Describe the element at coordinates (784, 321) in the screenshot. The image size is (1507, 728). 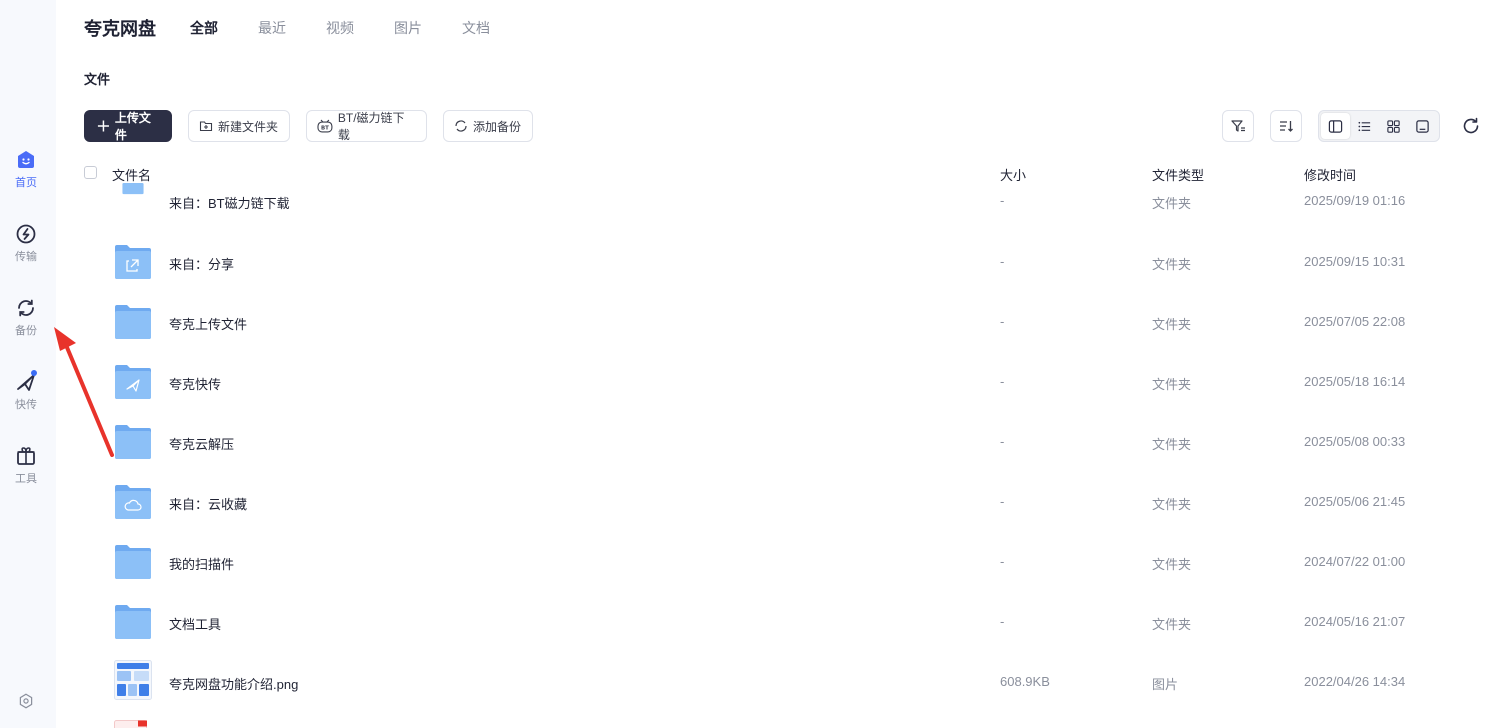
I see `table-row: 夸克上传文件 - 文件夹 2025/07/05 22:08` at that location.